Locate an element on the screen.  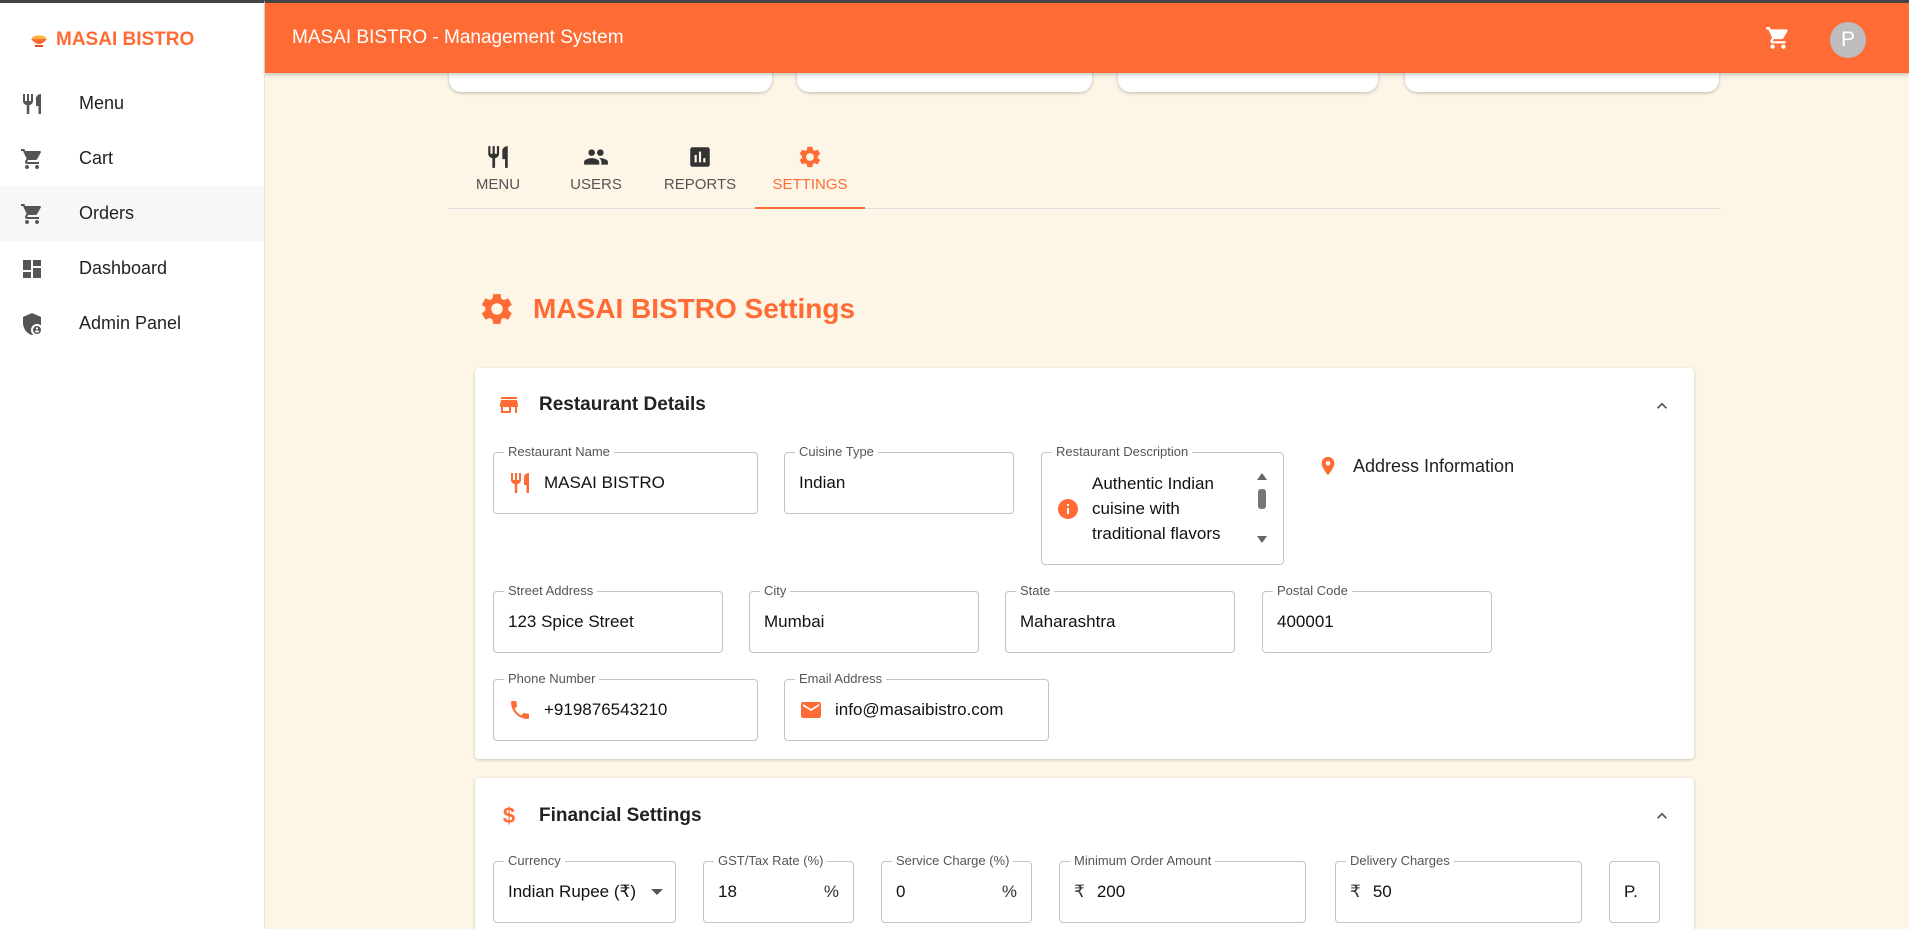
field-value: Mumbai is located at coordinates (794, 621).